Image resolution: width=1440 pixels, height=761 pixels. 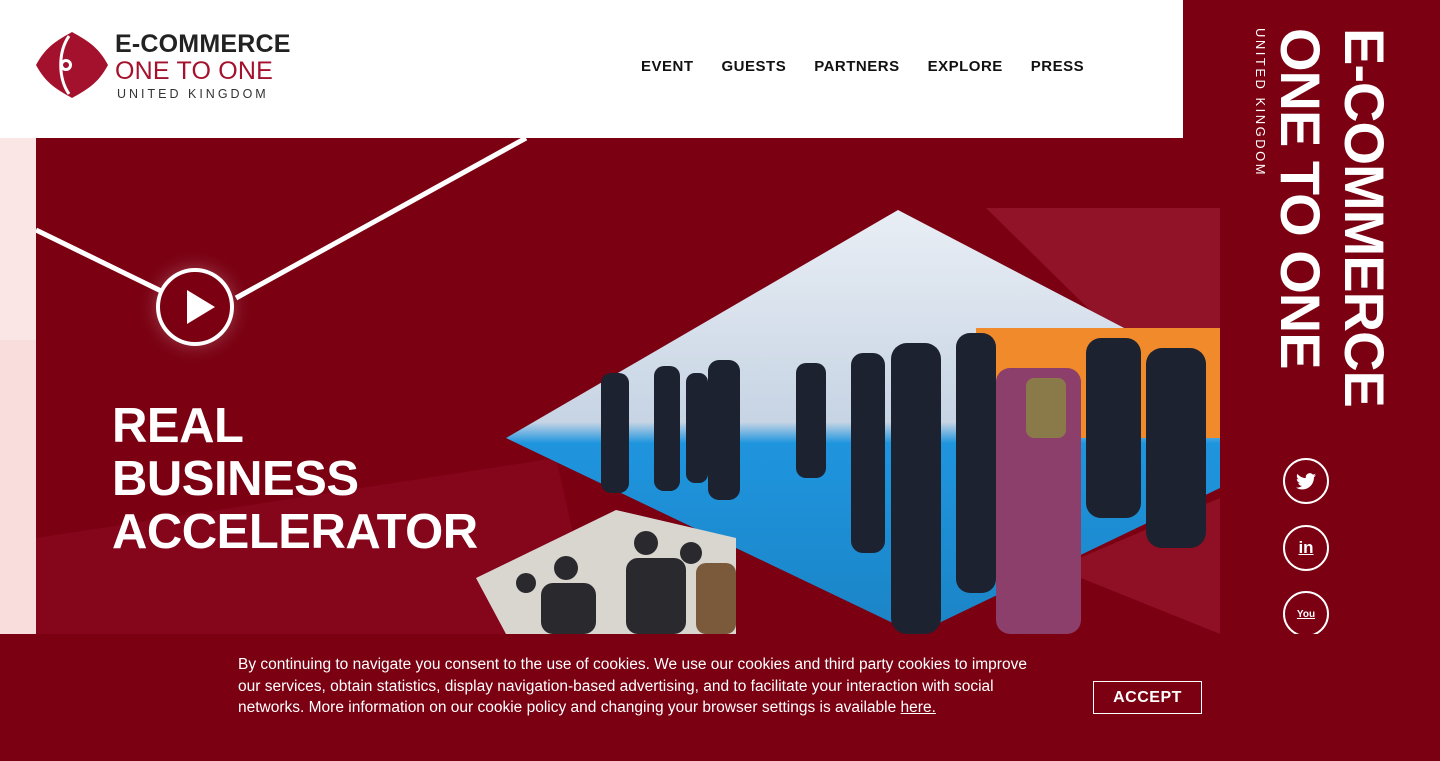 I want to click on vertical-brand-line1: E-COMMERCE, so click(x=1364, y=217).